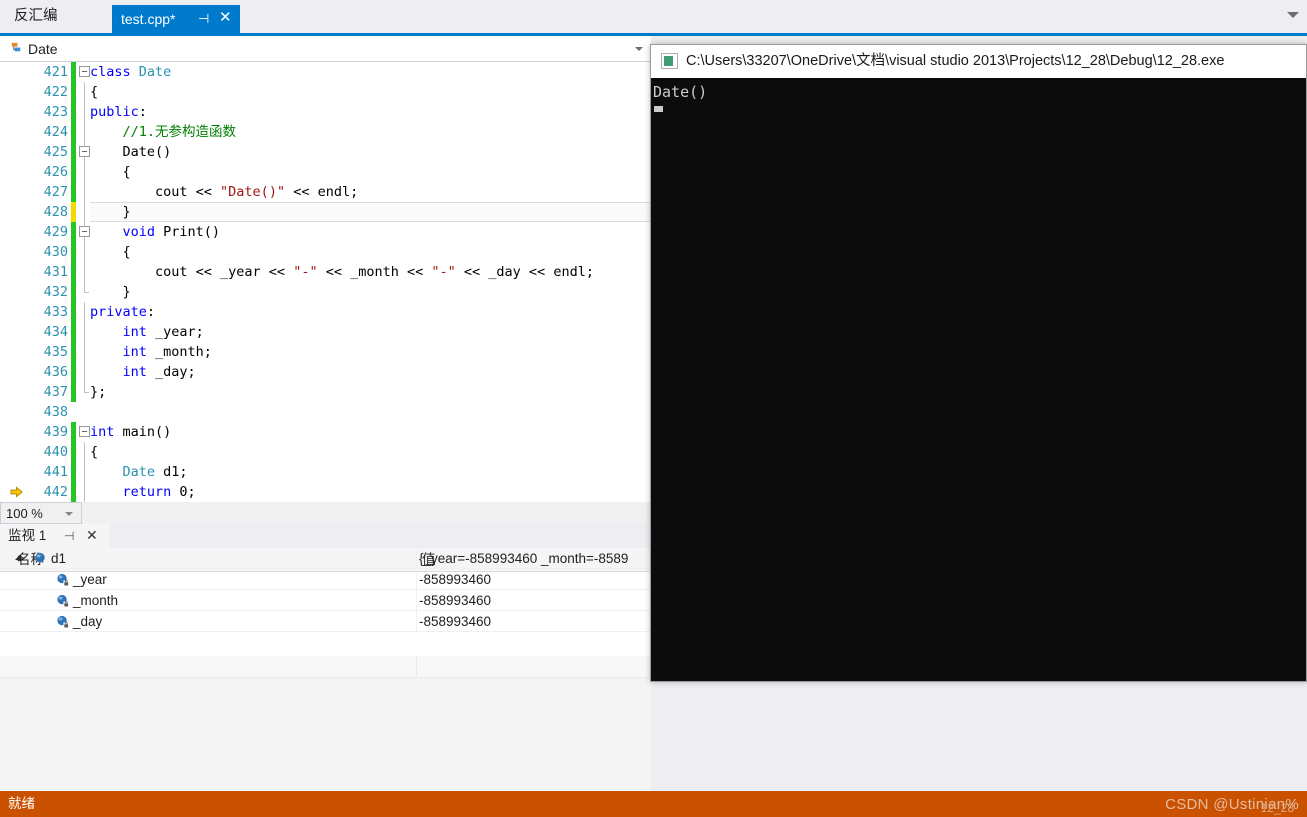  I want to click on watch-variable-name: _year, so click(90, 579).